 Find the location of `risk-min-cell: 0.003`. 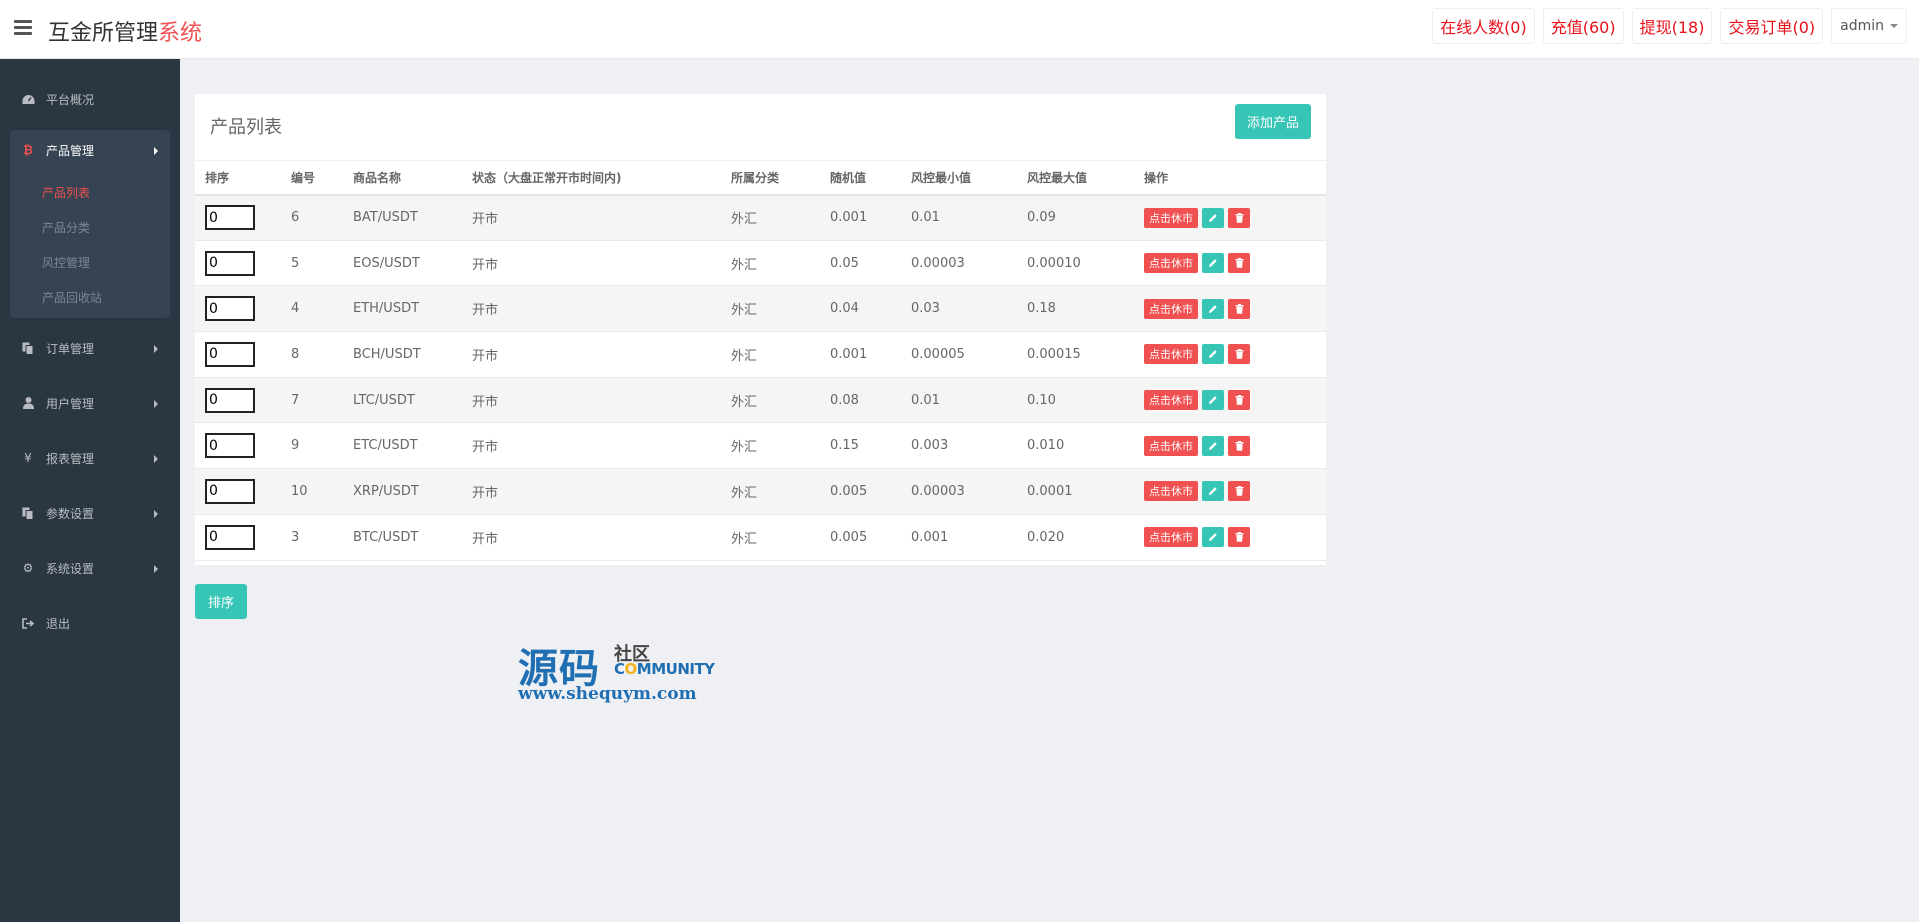

risk-min-cell: 0.003 is located at coordinates (969, 446).